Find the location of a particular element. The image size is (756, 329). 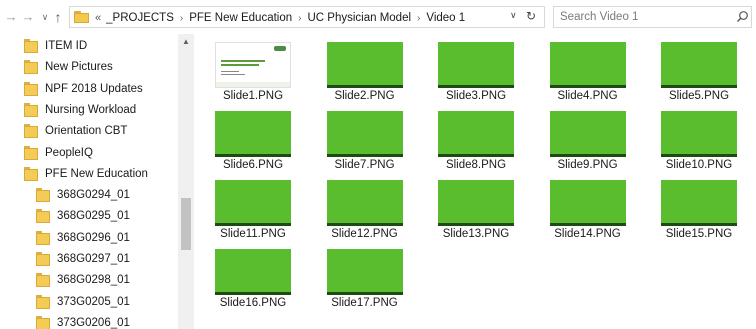

file-name: Slide2.PNG is located at coordinates (364, 96).